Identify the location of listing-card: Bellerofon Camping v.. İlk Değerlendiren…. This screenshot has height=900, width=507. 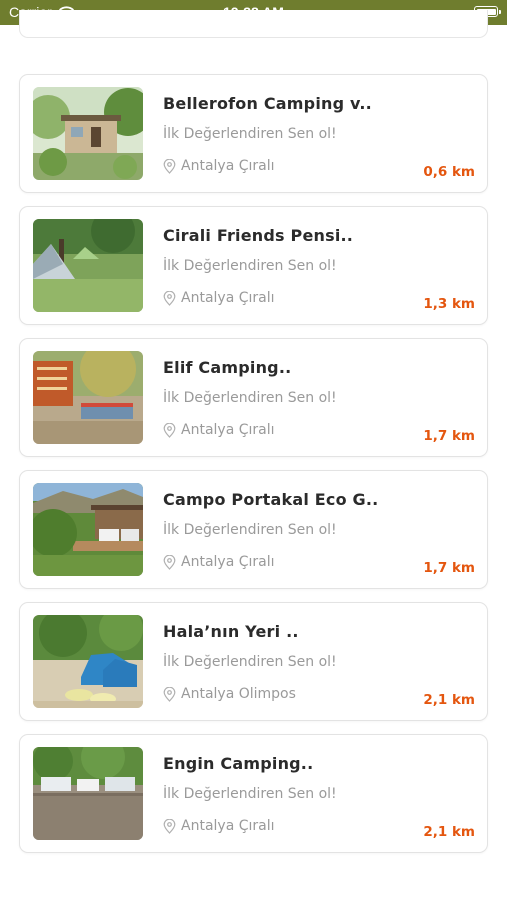
(253, 133).